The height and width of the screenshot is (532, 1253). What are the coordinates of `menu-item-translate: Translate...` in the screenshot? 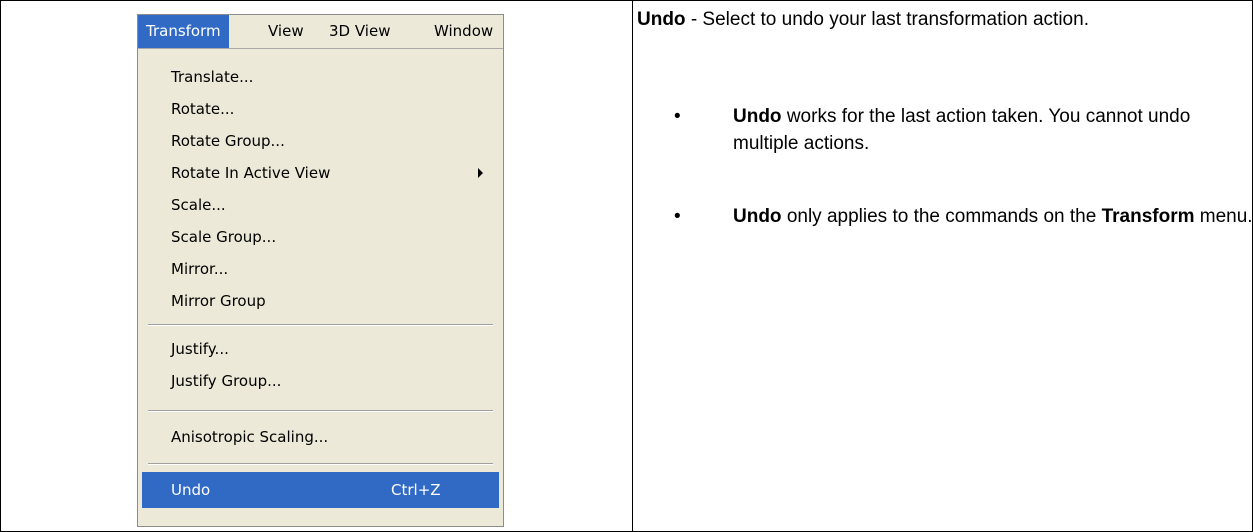 It's located at (320, 77).